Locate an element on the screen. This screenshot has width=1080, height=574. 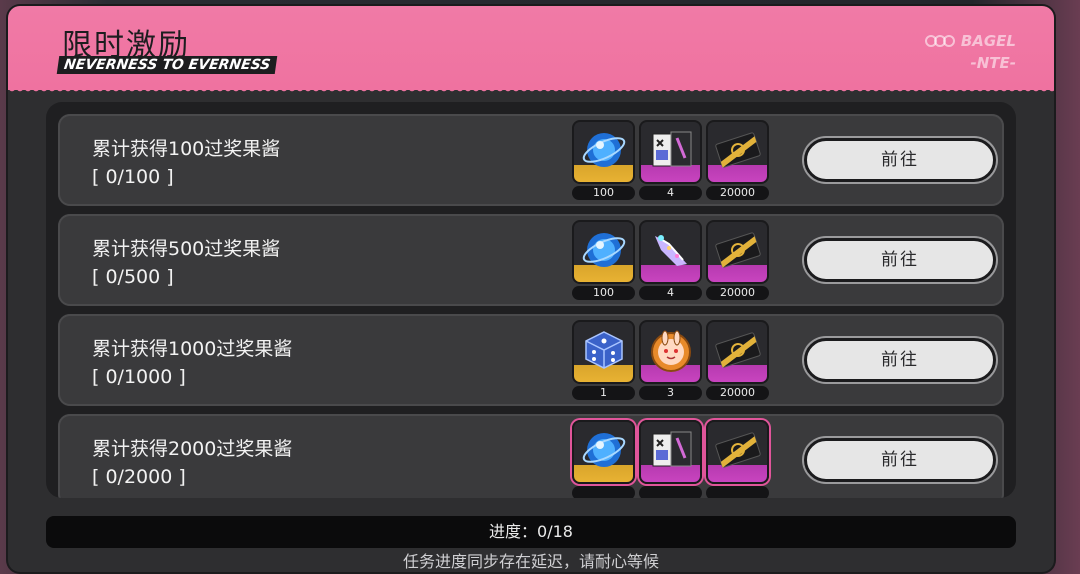
bunny-badge-icon is located at coordinates (670, 352).